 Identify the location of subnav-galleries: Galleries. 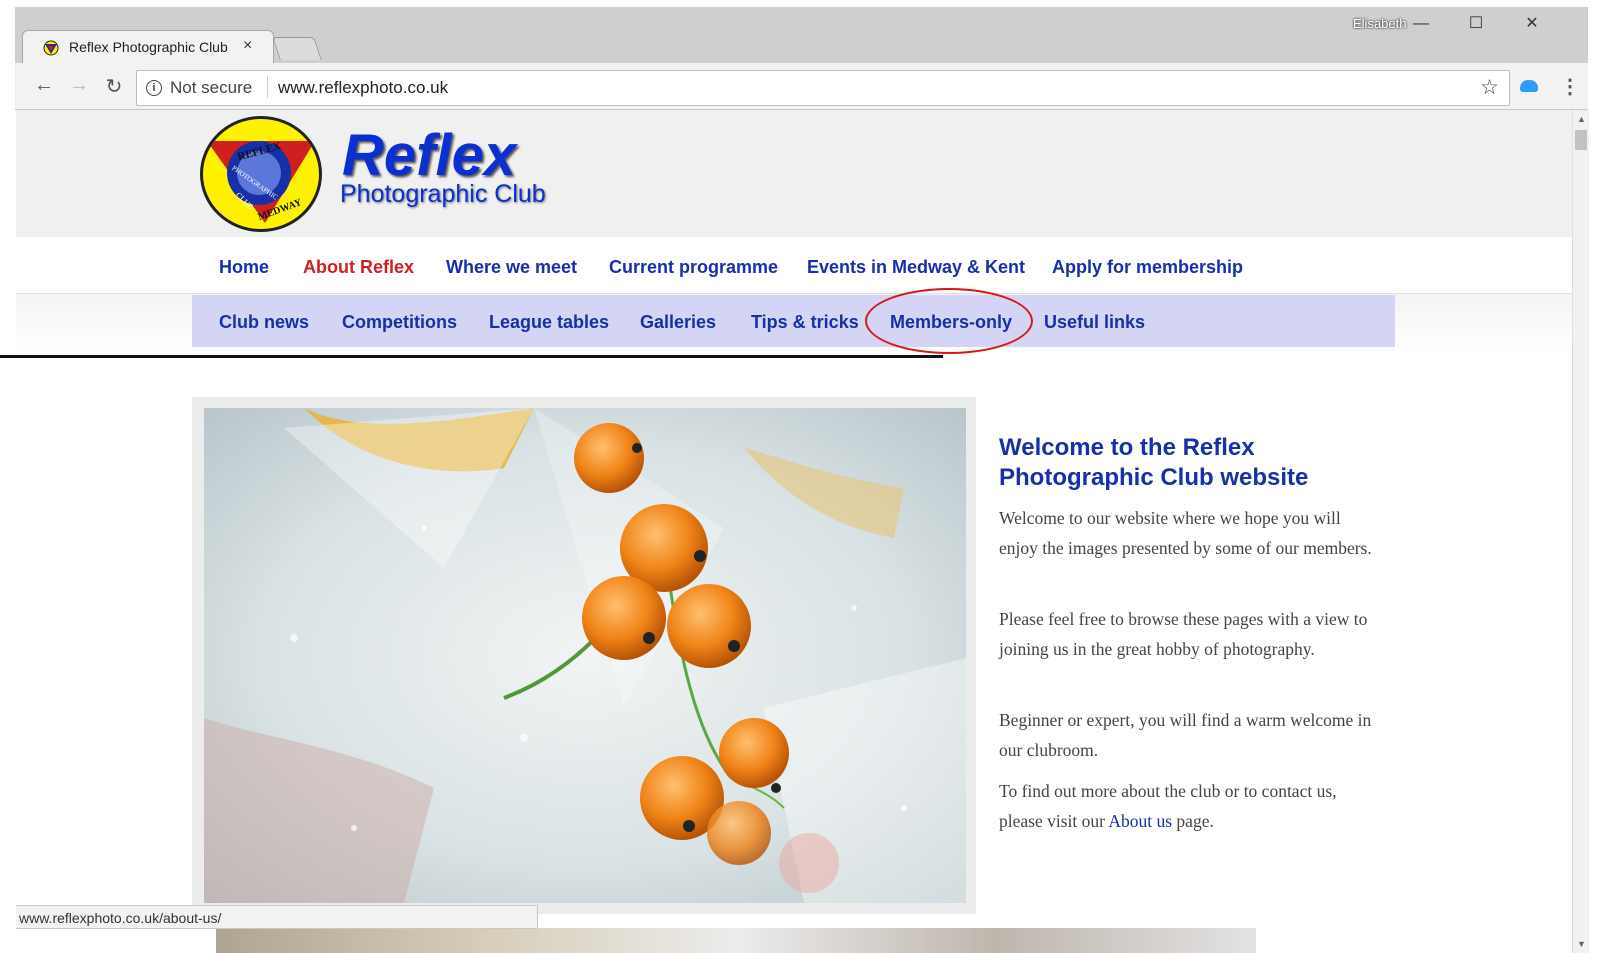
(678, 322).